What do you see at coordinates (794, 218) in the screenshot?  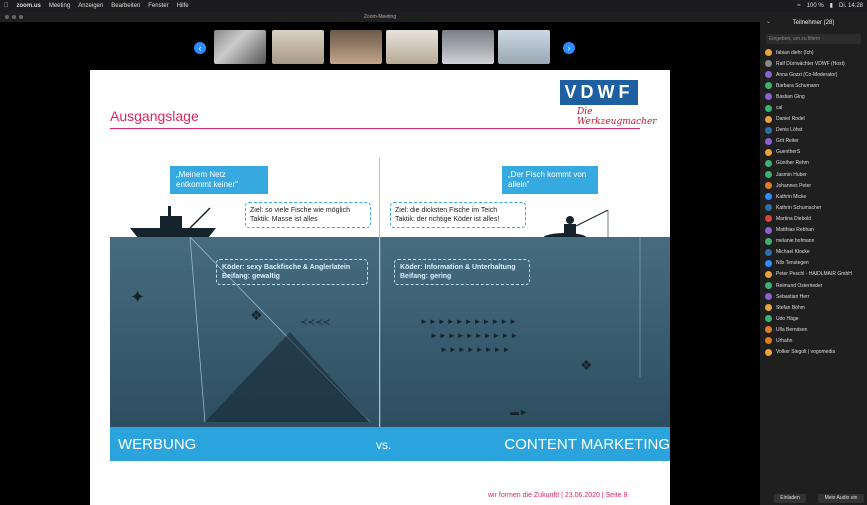 I see `participant-name: Martina Diebold` at bounding box center [794, 218].